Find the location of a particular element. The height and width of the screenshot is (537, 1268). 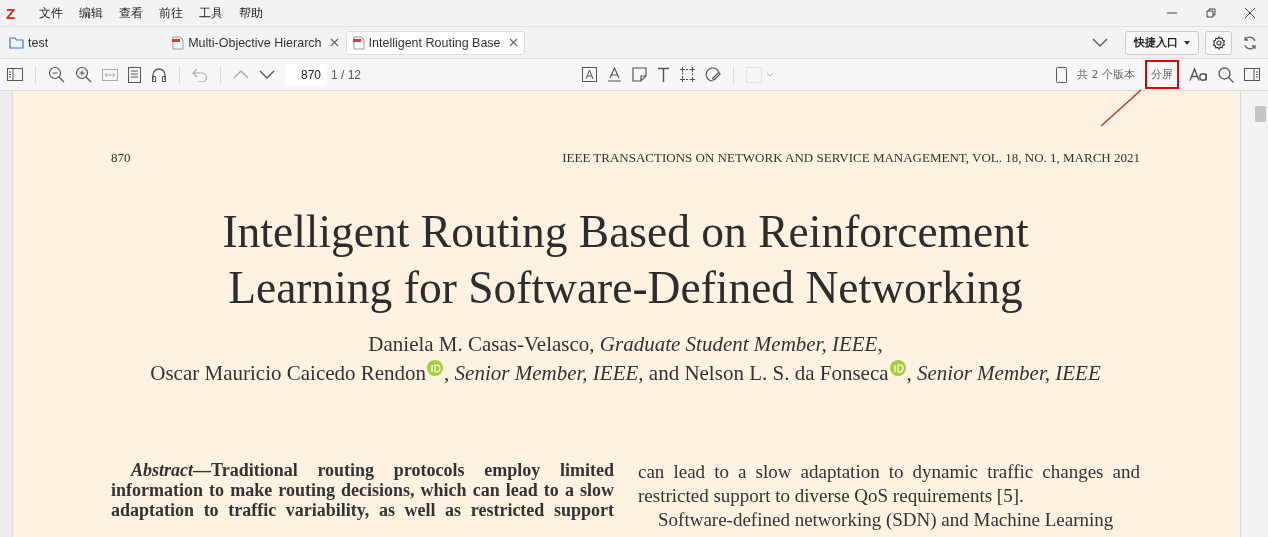

split-screen-button: 分屏 is located at coordinates (1162, 74).